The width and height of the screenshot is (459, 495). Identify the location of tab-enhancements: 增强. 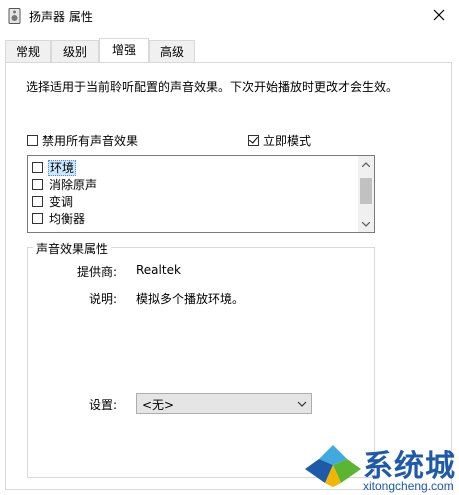
(124, 50).